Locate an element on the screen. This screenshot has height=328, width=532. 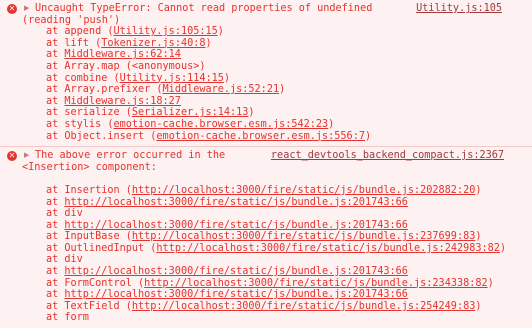
stack-frame-link: Utility.js:105:15 is located at coordinates (165, 31).